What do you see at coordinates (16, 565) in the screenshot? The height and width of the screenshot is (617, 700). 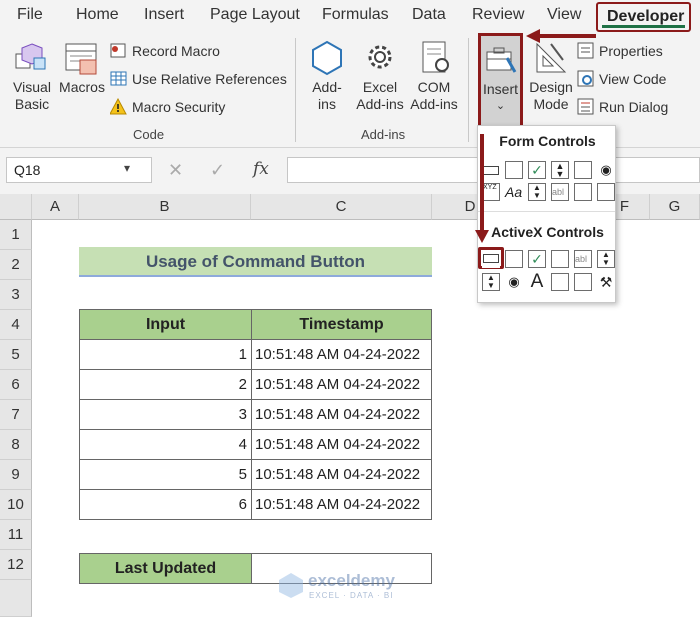 I see `row-header: 12` at bounding box center [16, 565].